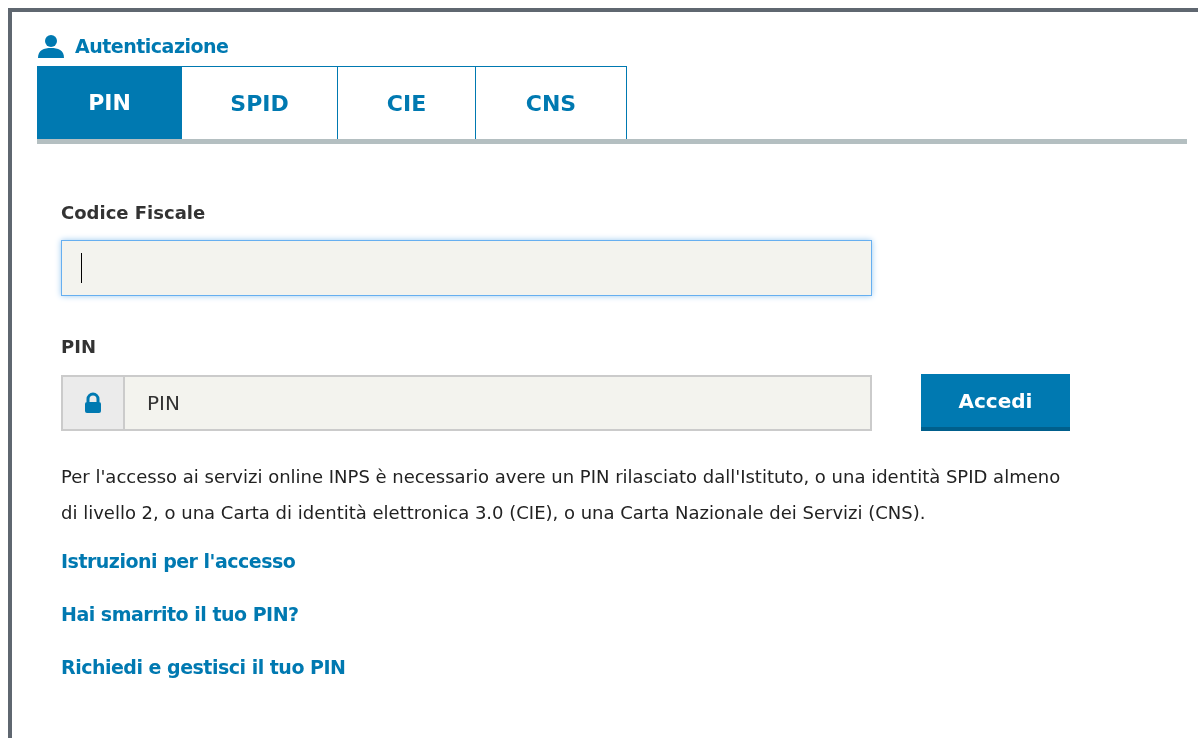 This screenshot has width=1198, height=742. Describe the element at coordinates (466, 268) in the screenshot. I see `input-field` at that location.